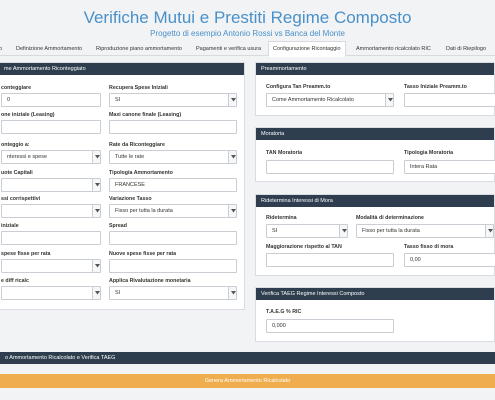 Image resolution: width=495 pixels, height=400 pixels. I want to click on tab-overview: o, so click(1, 49).